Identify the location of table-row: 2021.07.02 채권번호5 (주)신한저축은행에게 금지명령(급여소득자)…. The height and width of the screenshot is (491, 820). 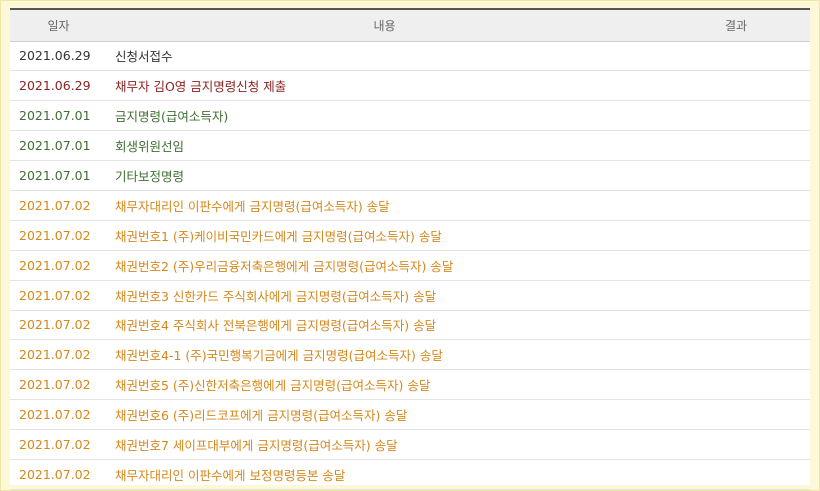
(410, 385).